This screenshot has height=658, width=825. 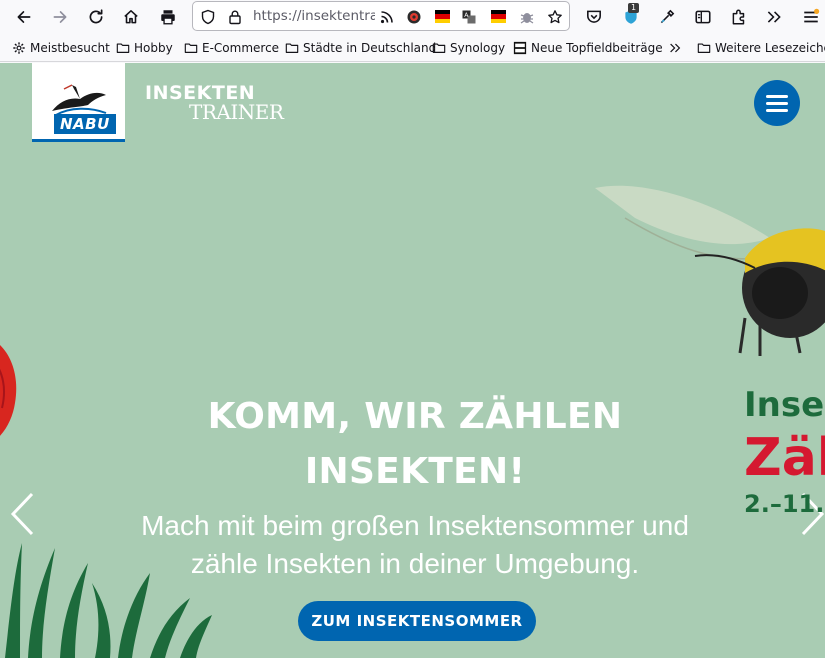 I want to click on site-title-line2: TRAINER, so click(x=236, y=112).